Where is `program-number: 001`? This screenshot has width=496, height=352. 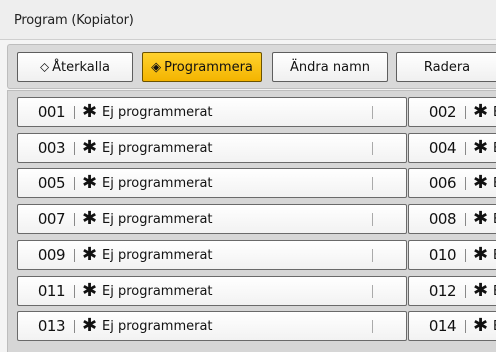
program-number: 001 is located at coordinates (51, 112).